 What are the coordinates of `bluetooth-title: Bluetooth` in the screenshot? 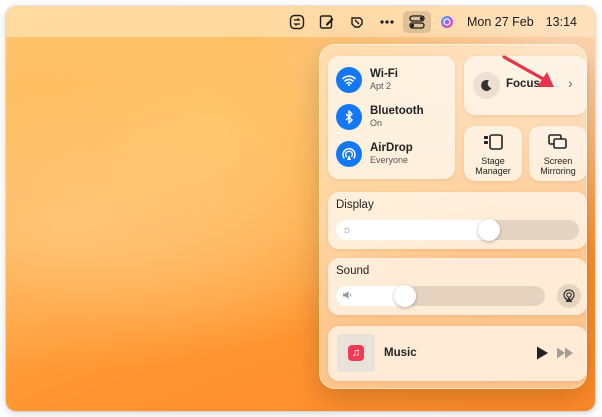 It's located at (397, 111).